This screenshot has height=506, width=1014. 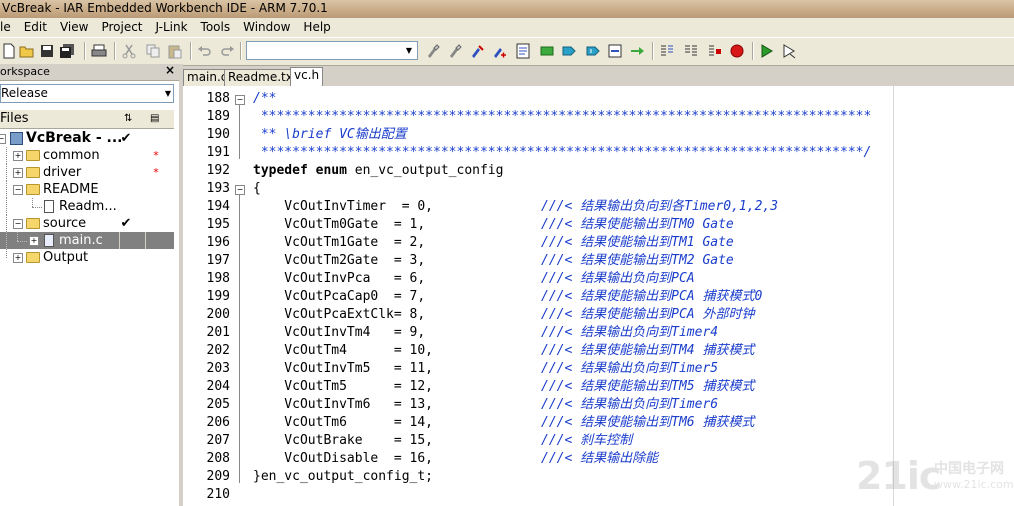 I want to click on download-debug-icon, so click(x=767, y=51).